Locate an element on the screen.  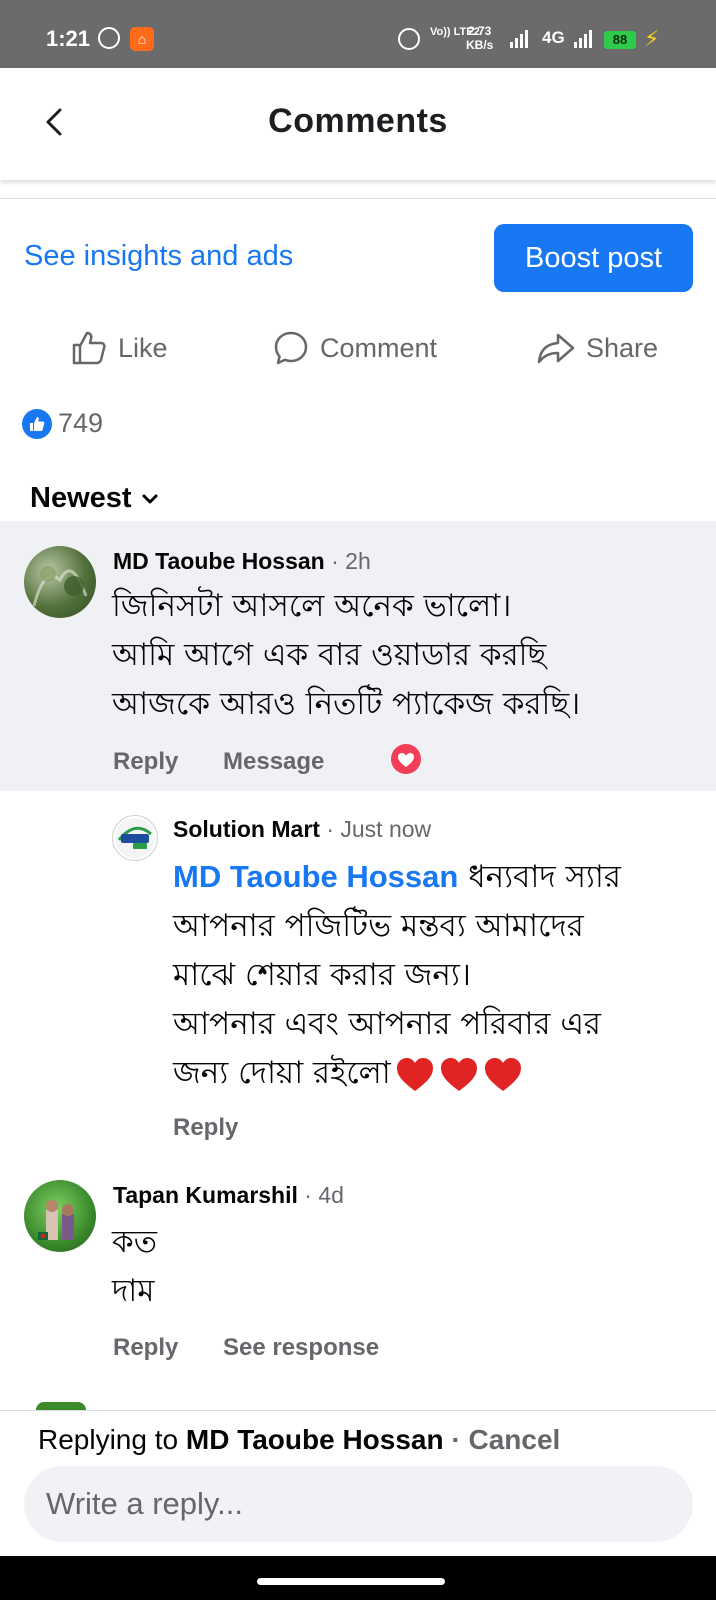
thumbs-up-icon is located at coordinates (89, 348).